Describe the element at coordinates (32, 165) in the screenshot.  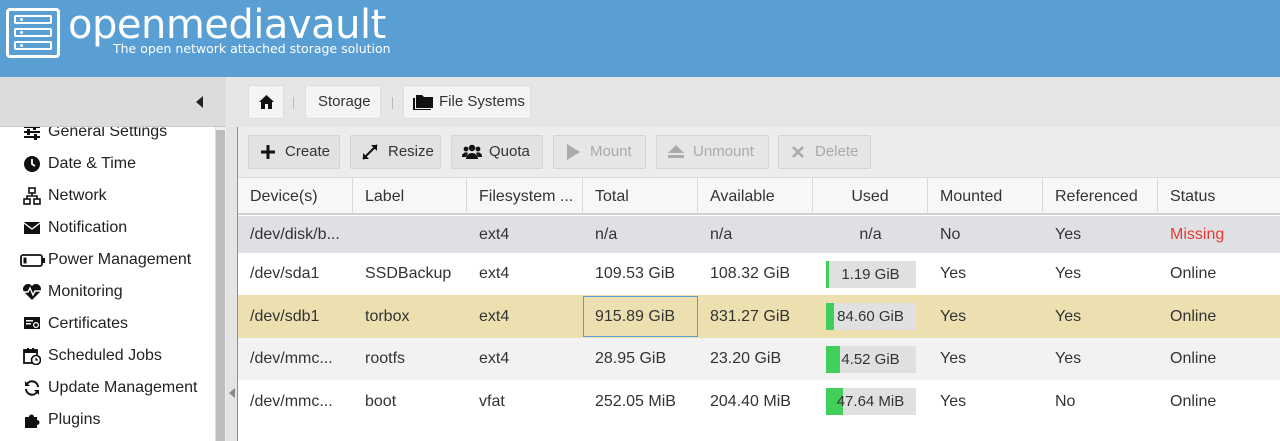
I see `clock-icon` at that location.